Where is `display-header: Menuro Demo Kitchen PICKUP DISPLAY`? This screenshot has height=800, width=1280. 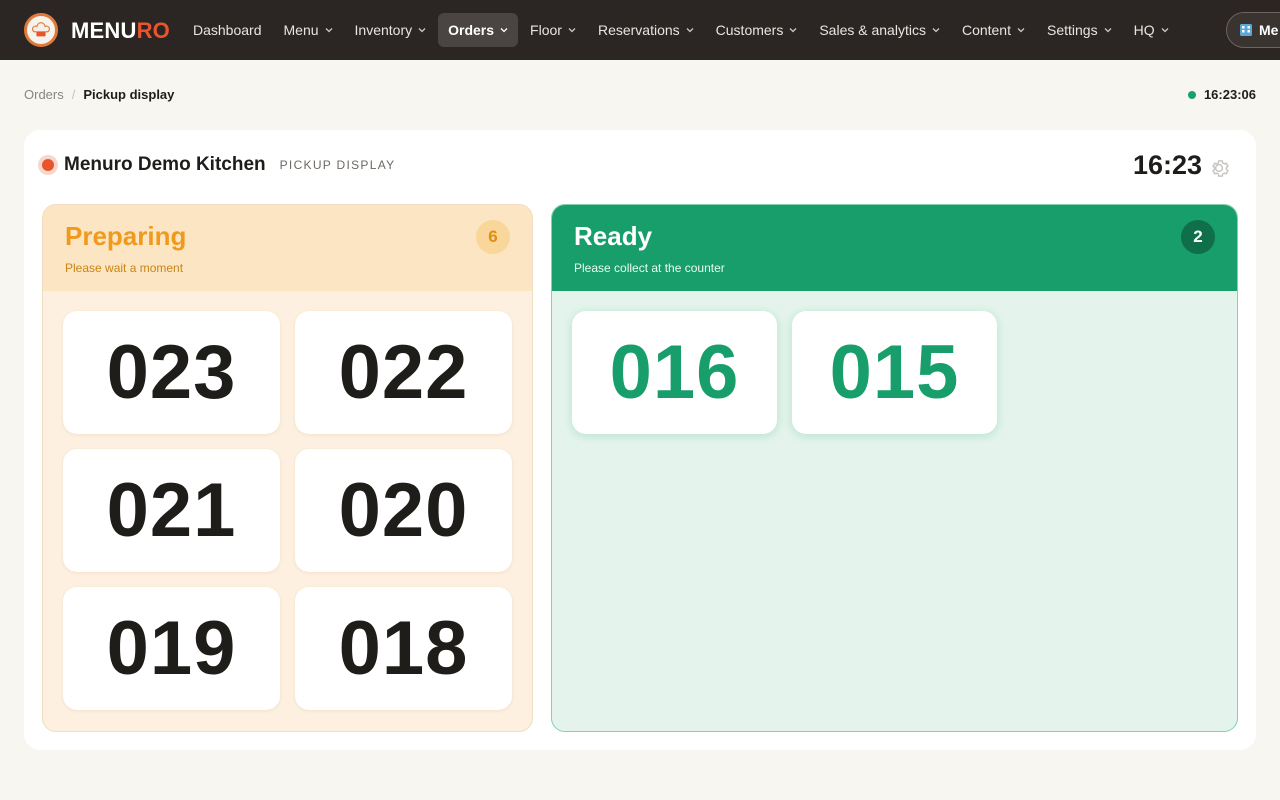
display-header: Menuro Demo Kitchen PICKUP DISPLAY is located at coordinates (216, 165).